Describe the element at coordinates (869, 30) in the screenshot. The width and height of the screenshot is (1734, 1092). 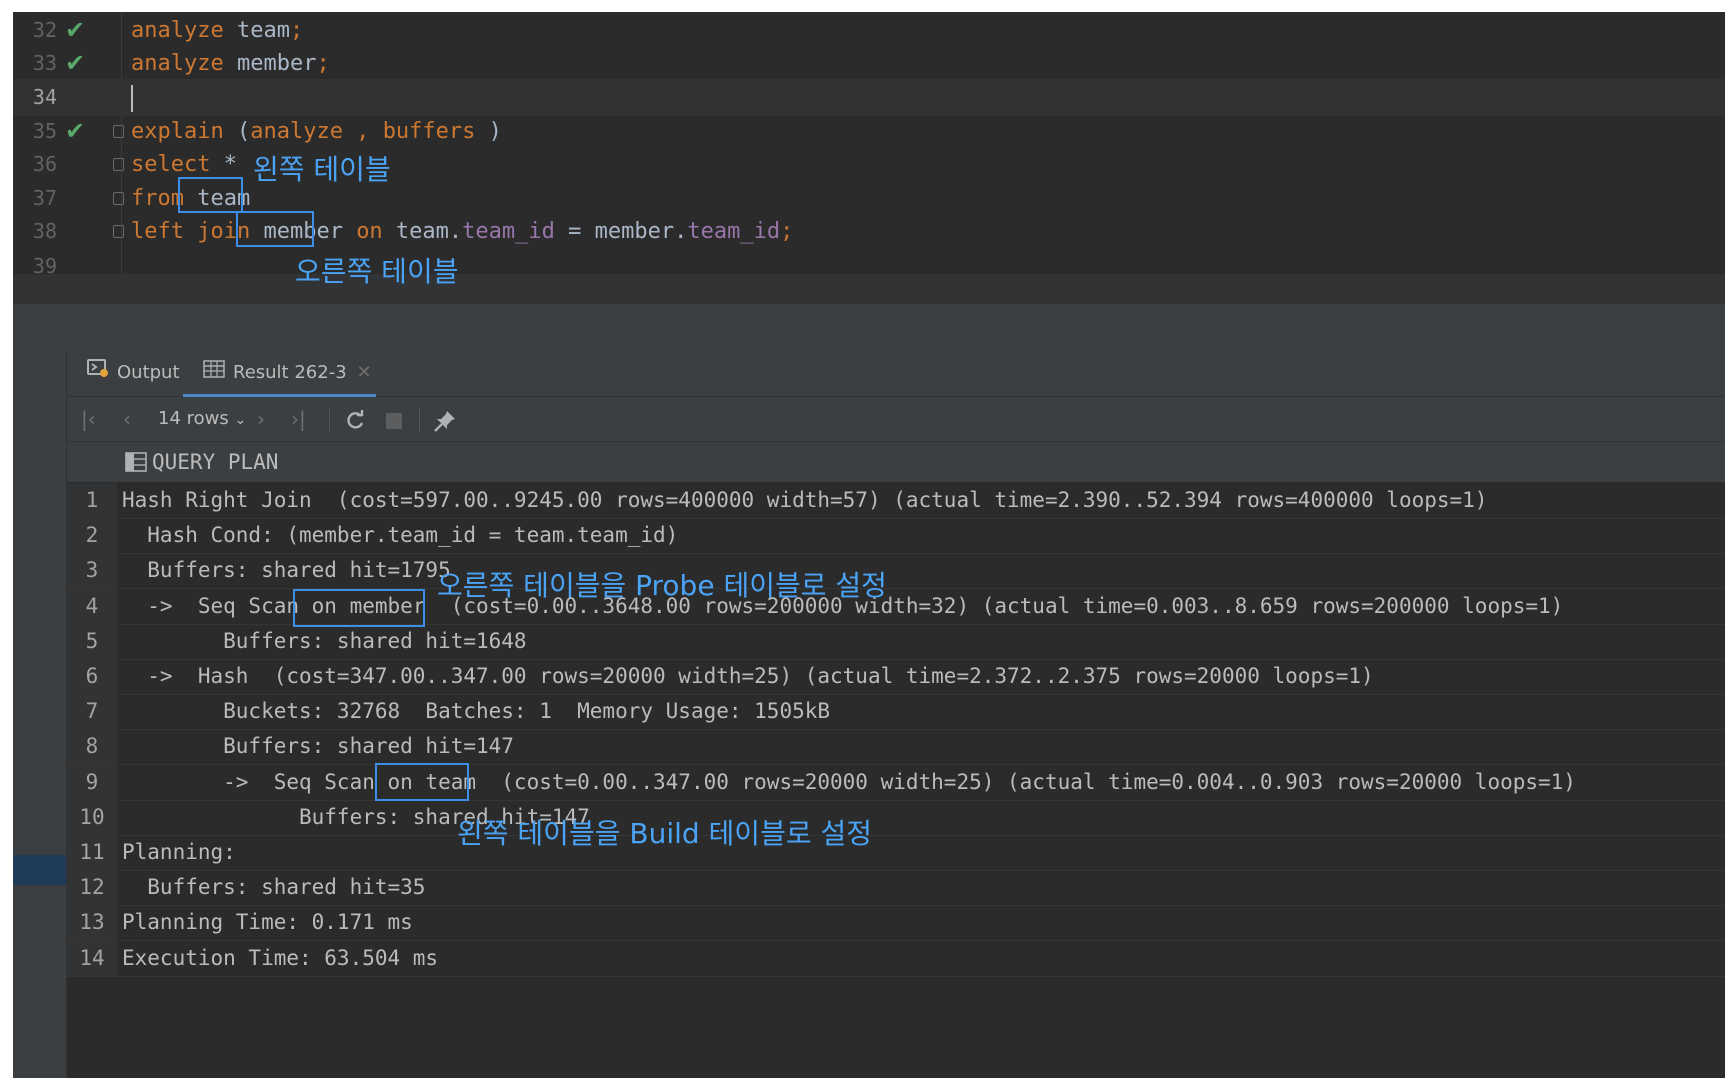
I see `editor-line: 32 ✔ analyze team;` at that location.